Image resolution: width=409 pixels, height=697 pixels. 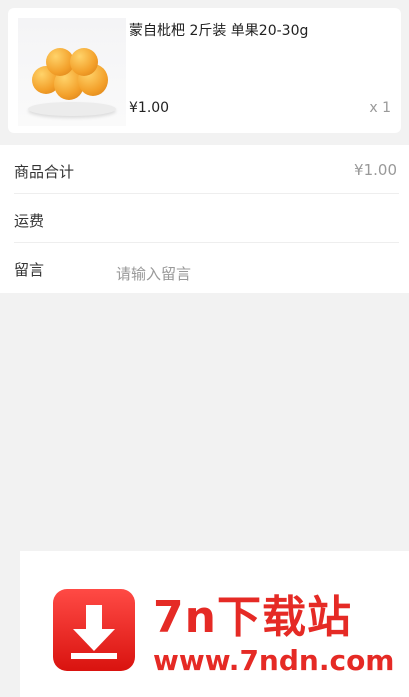 What do you see at coordinates (44, 172) in the screenshot?
I see `subtotal-label: 商品合计` at bounding box center [44, 172].